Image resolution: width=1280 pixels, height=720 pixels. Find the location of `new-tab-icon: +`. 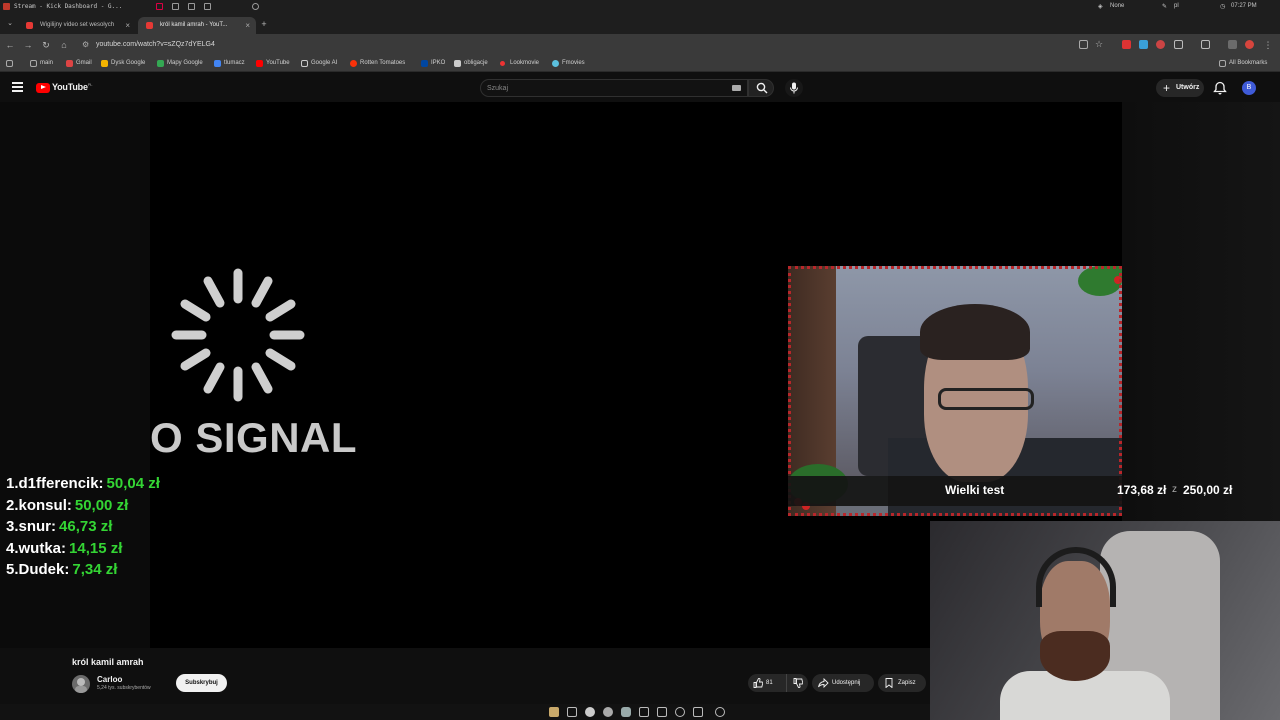

new-tab-icon: + is located at coordinates (264, 24).